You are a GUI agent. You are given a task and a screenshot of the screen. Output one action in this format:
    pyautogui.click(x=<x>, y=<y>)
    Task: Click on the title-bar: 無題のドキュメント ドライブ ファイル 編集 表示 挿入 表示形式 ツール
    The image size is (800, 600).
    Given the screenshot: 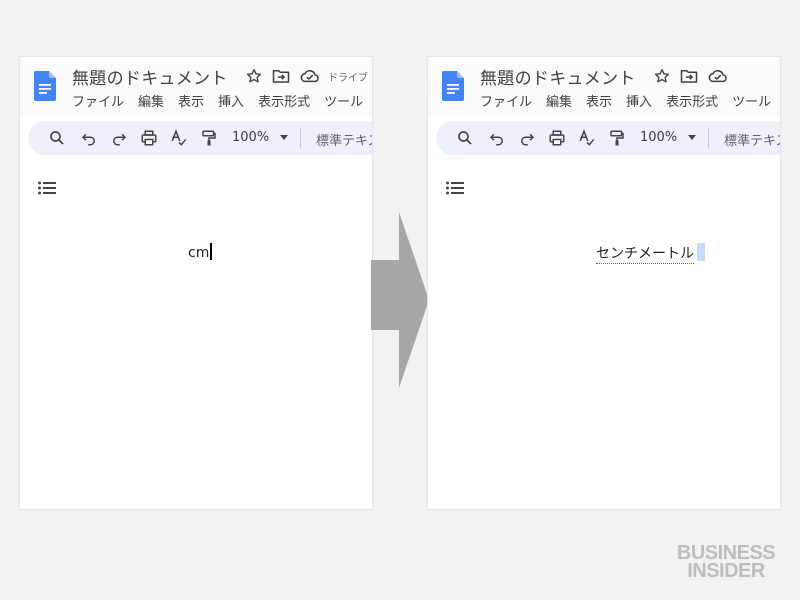 What is the action you would take?
    pyautogui.click(x=196, y=87)
    